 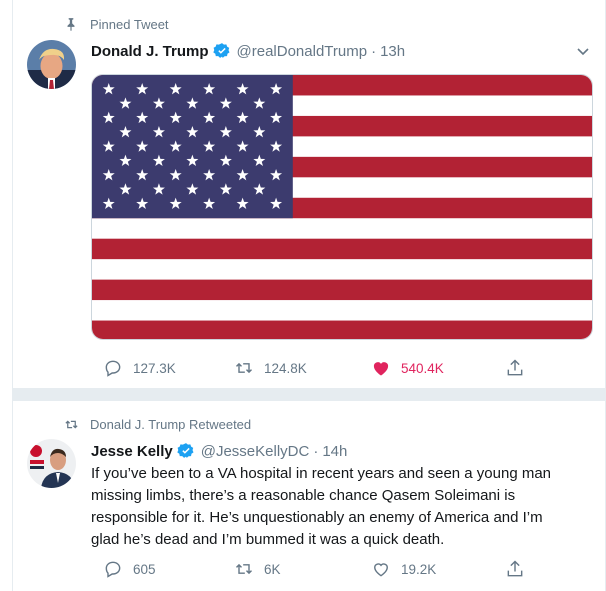 I want to click on tweet-time: 13h, so click(x=392, y=51).